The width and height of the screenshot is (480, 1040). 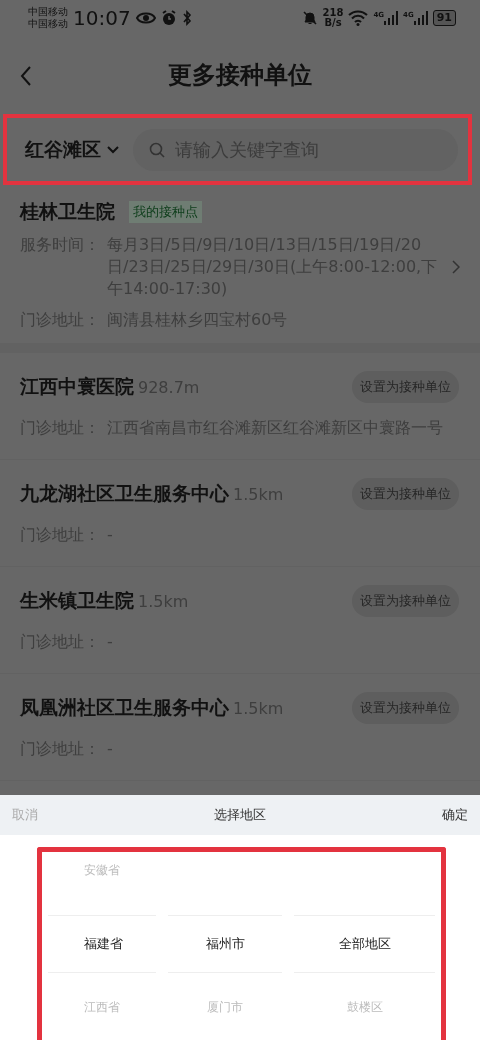 What do you see at coordinates (364, 944) in the screenshot?
I see `picker-option: 全部地区` at bounding box center [364, 944].